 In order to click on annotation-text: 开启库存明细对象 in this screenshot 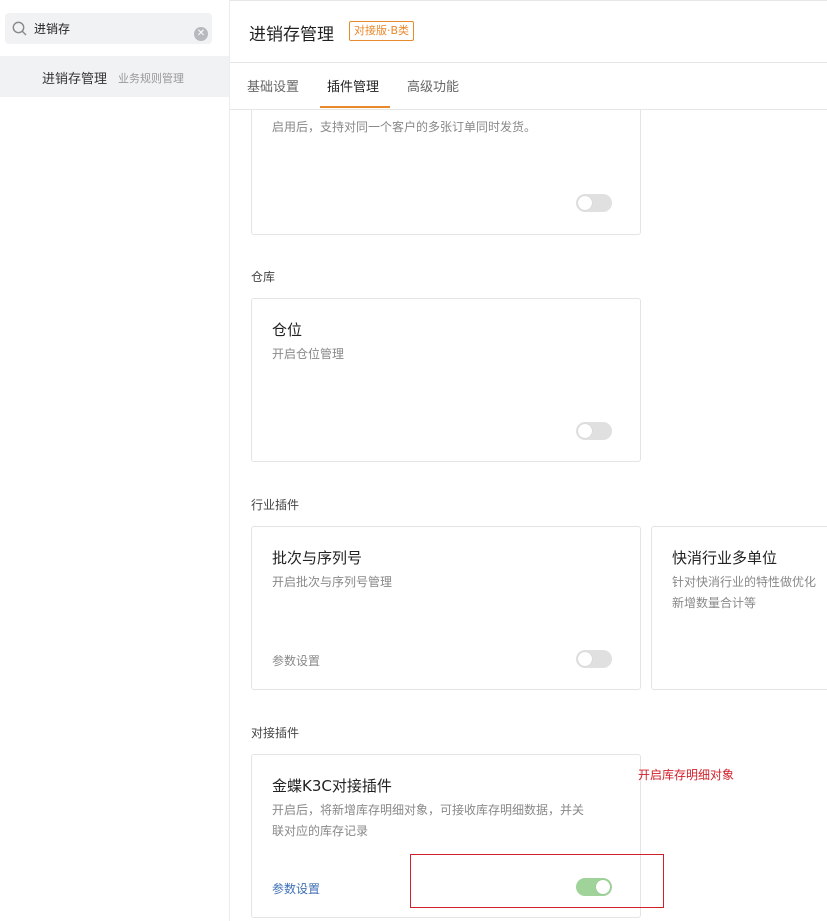, I will do `click(686, 775)`.